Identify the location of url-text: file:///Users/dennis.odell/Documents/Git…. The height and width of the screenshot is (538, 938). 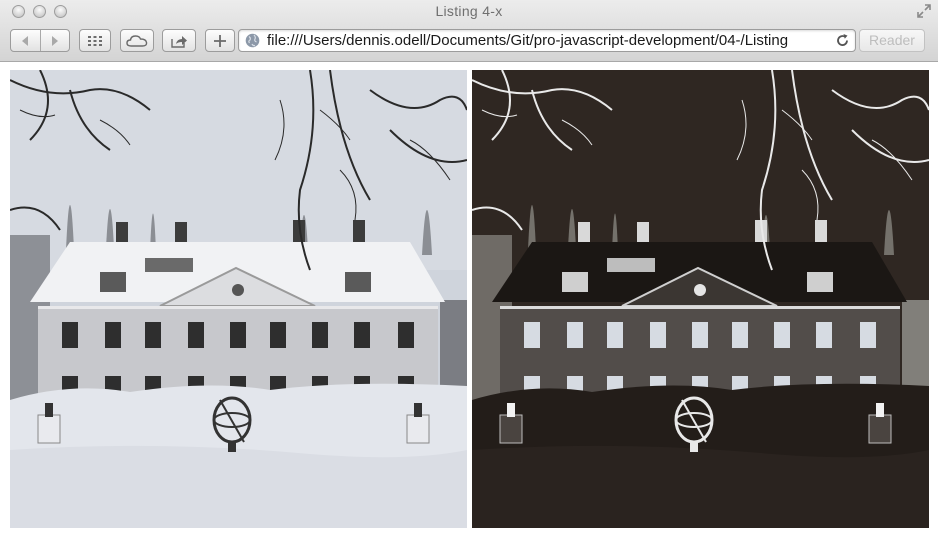
(547, 41).